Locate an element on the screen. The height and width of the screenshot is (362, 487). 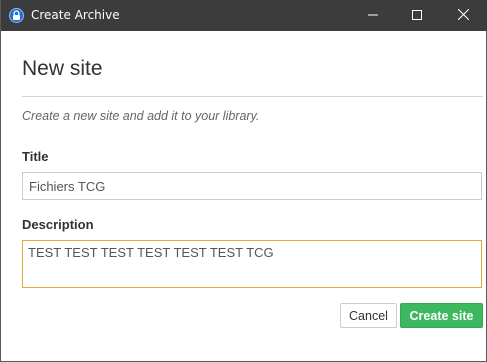
minimize-icon is located at coordinates (373, 16).